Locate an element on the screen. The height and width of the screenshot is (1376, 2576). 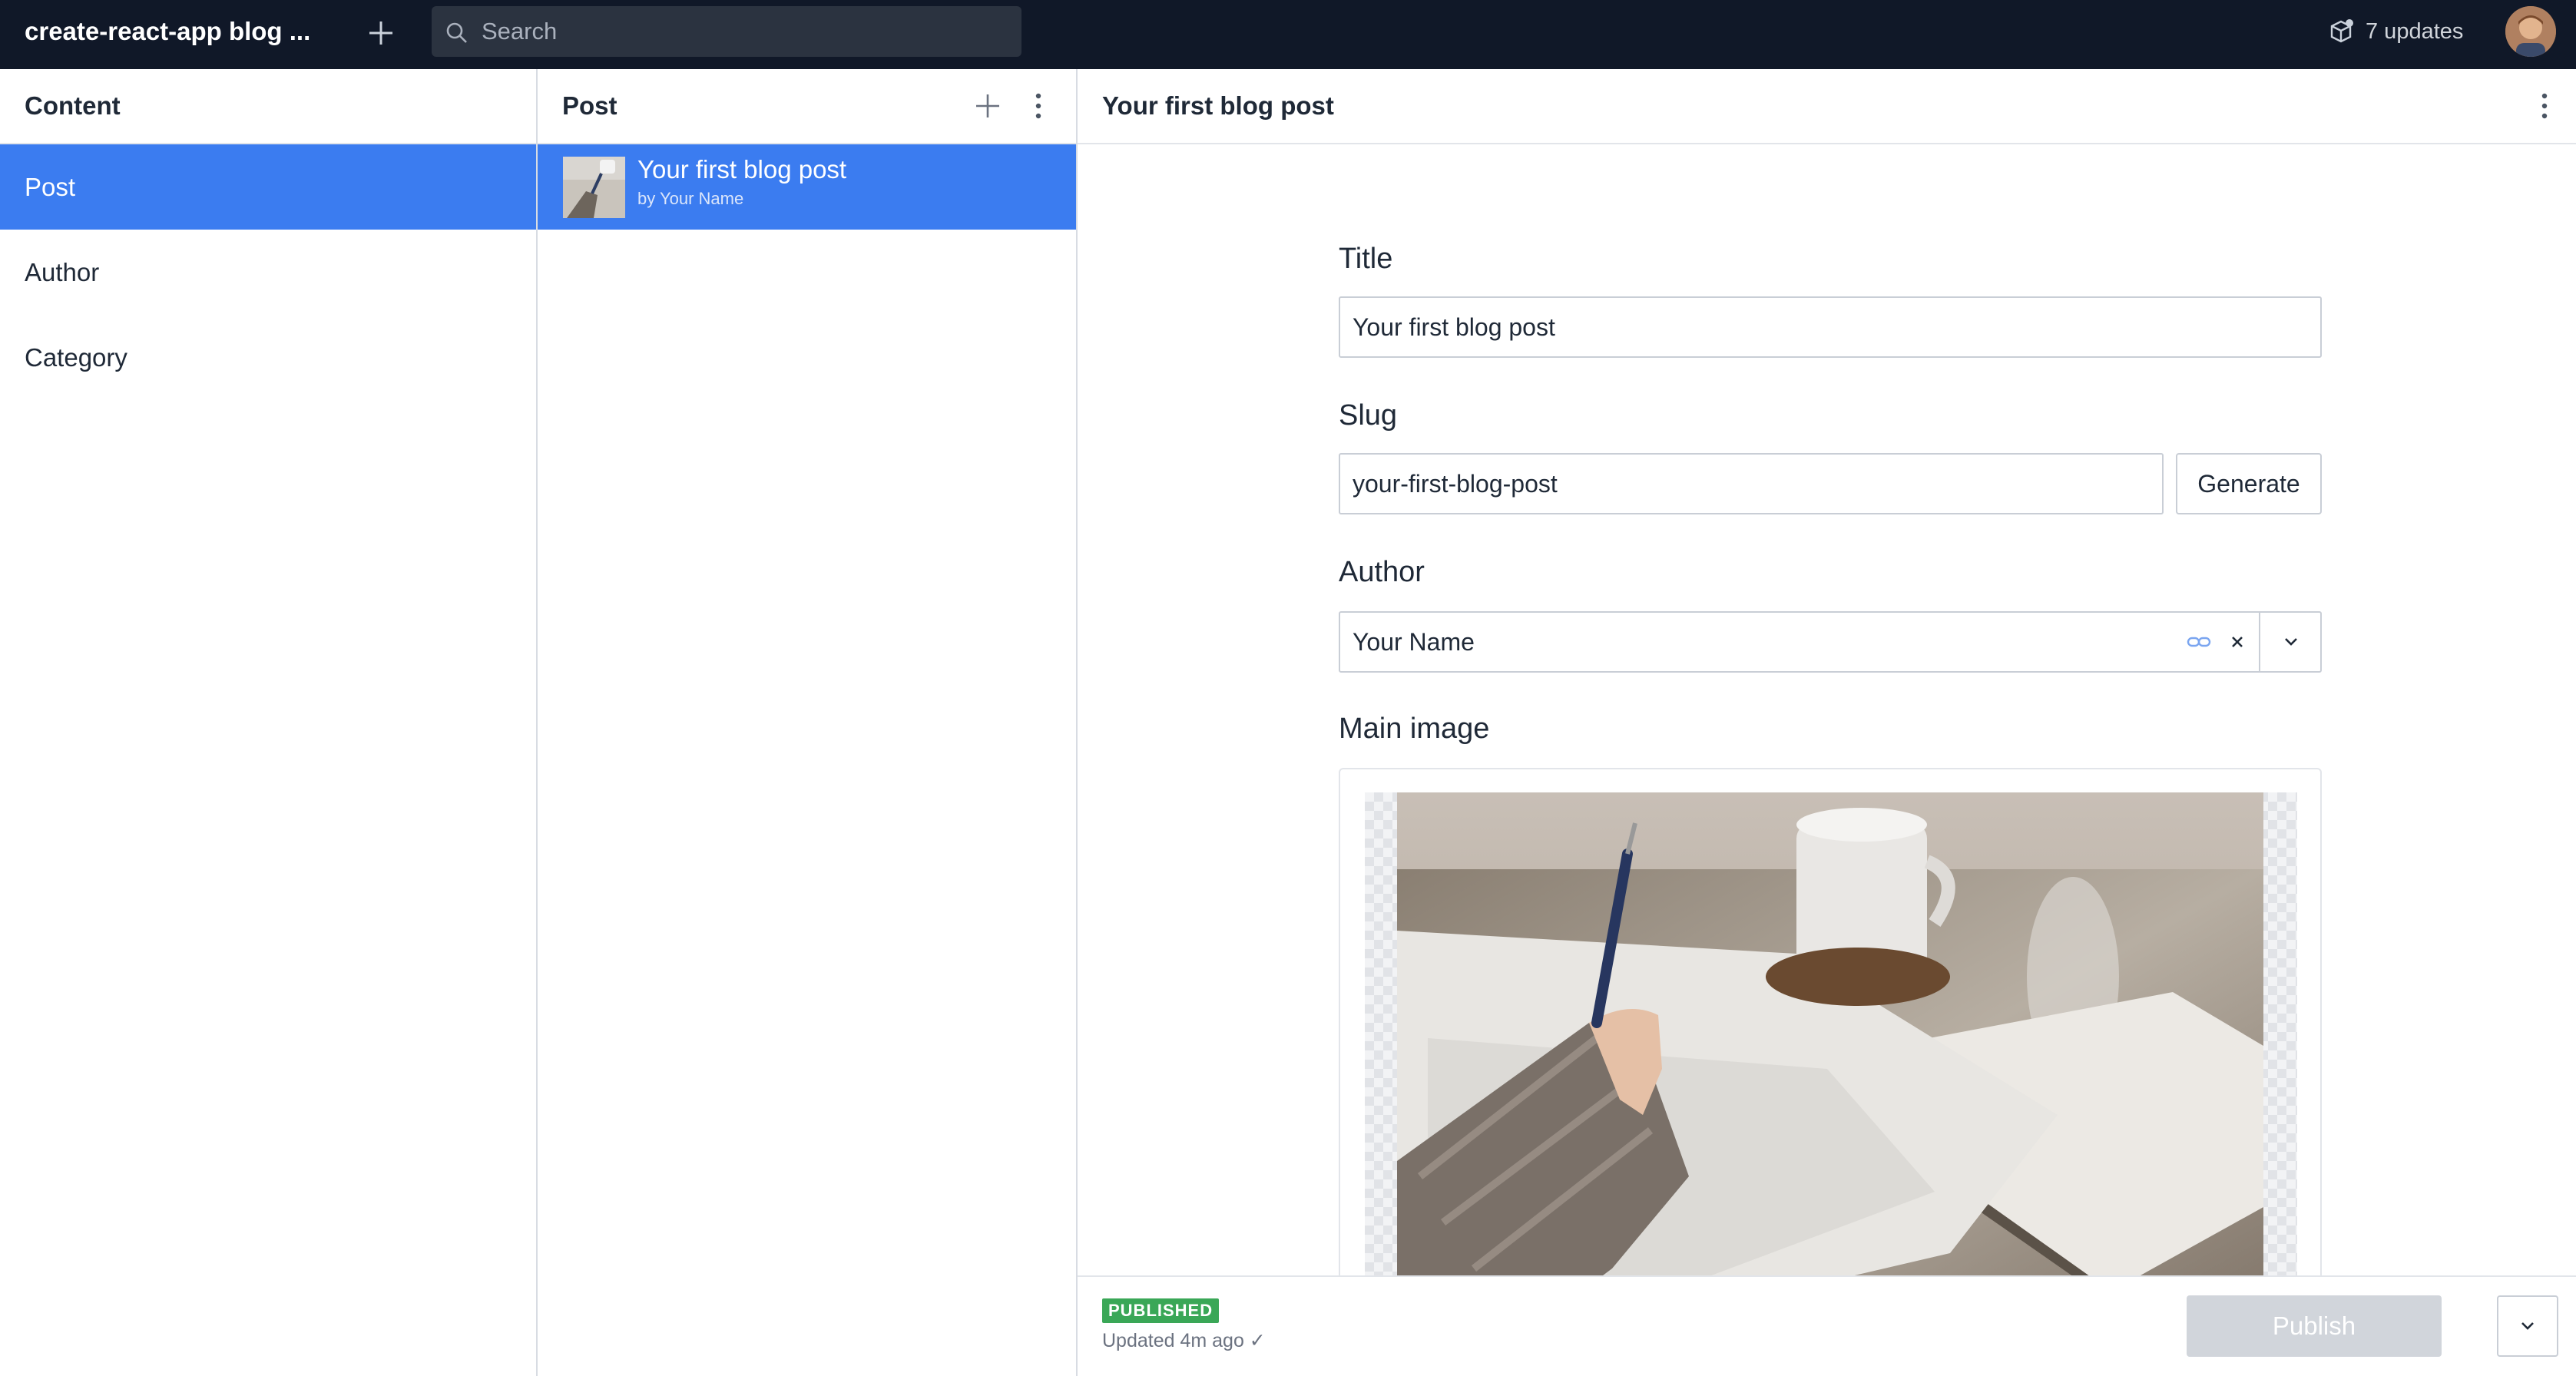
close-icon is located at coordinates (2238, 642).